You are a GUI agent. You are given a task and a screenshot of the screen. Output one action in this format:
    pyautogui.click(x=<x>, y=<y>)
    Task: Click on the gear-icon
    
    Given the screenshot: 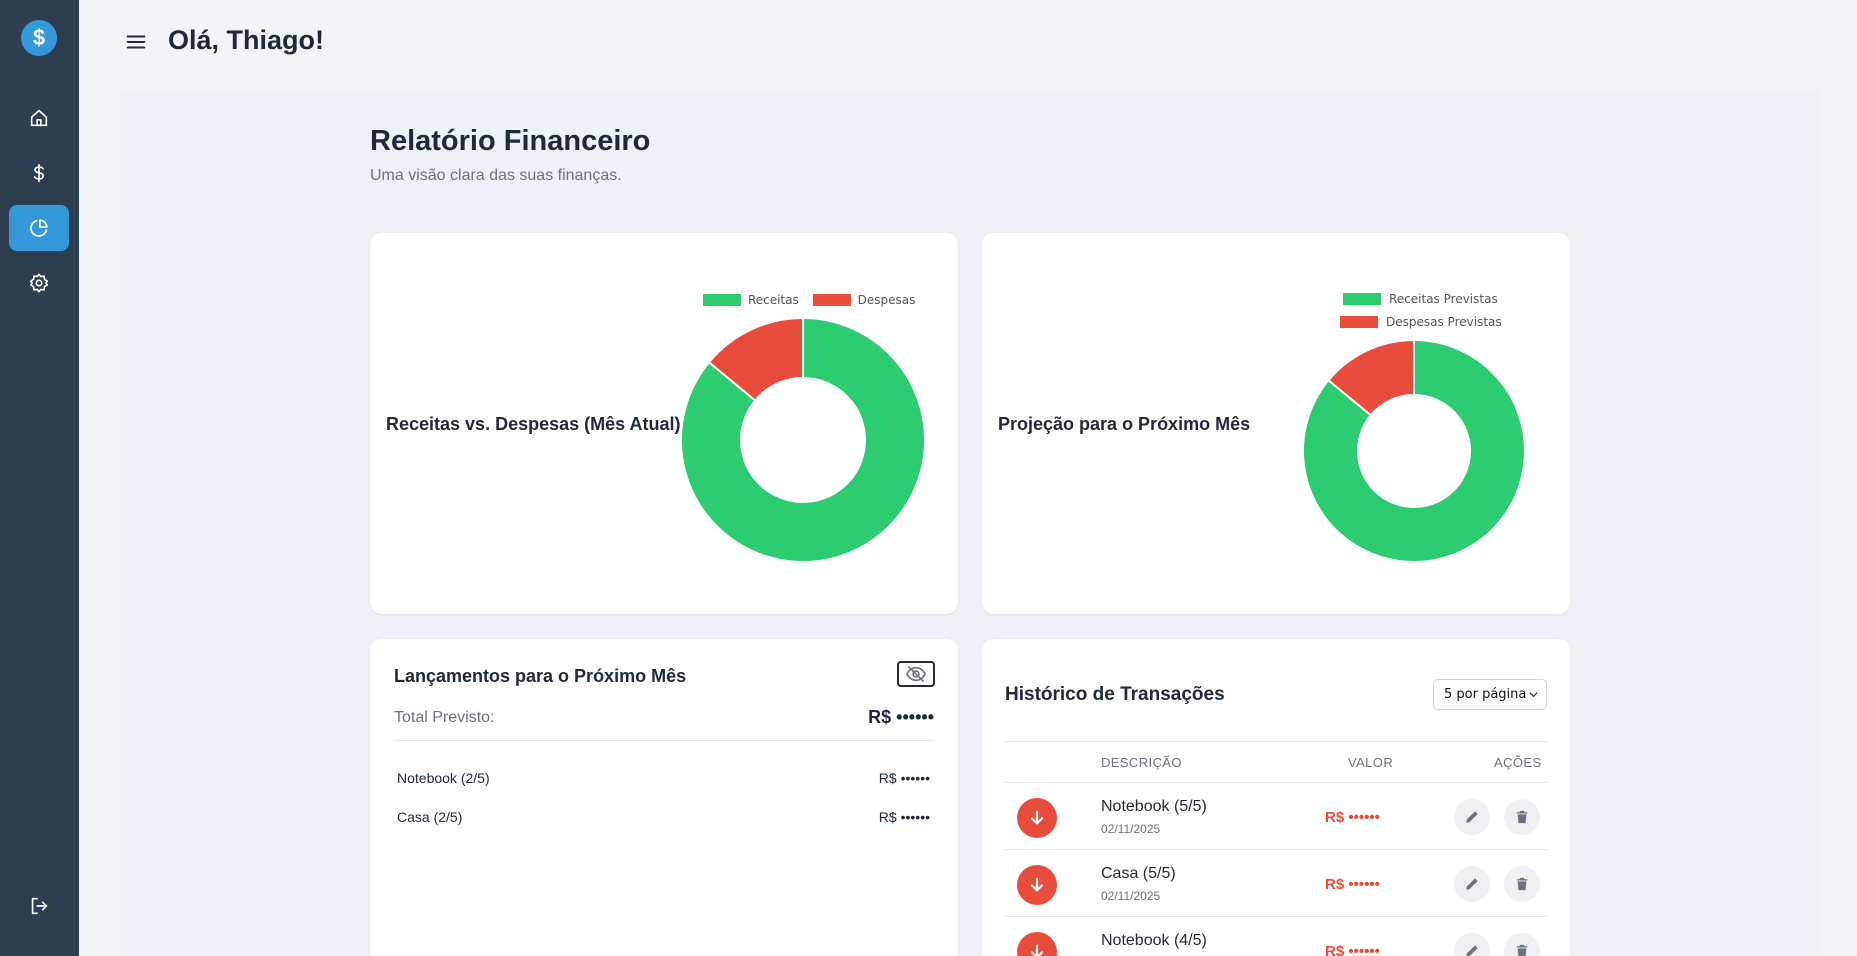 What is the action you would take?
    pyautogui.click(x=39, y=283)
    